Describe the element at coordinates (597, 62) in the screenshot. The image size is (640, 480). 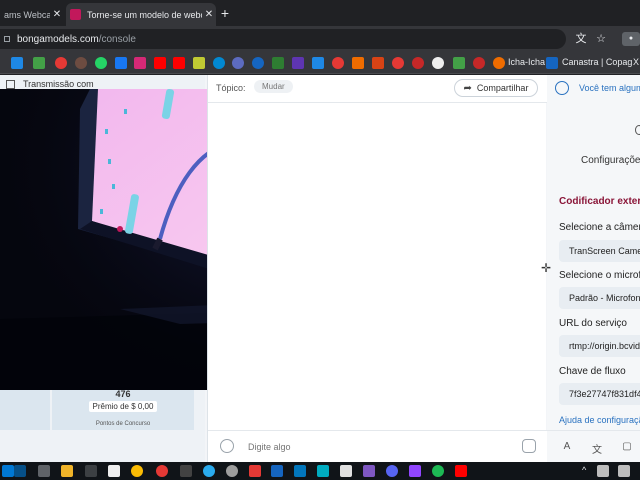
I see `bookmark-canastra: Canastra | Copag` at that location.